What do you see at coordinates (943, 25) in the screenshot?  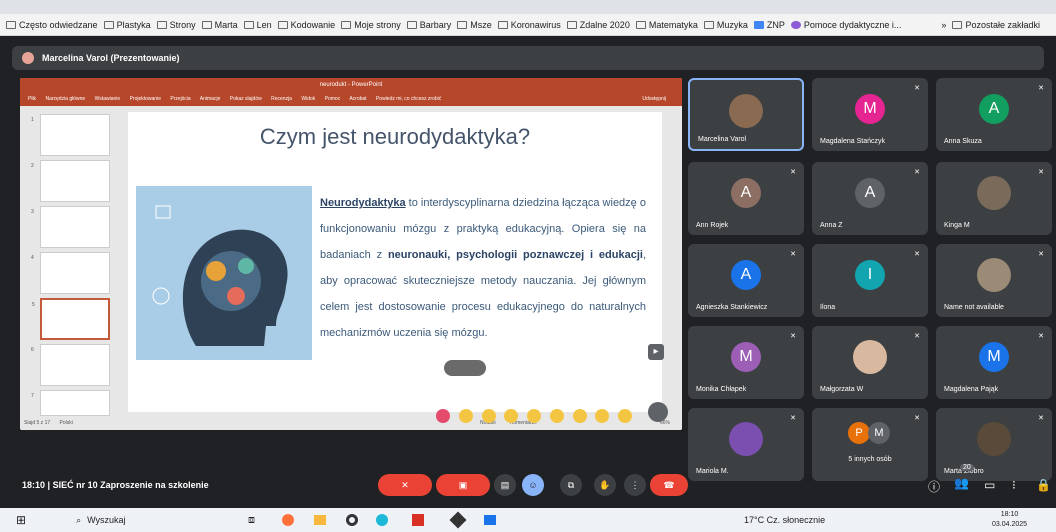 I see `more-bookmarks-button: »` at bounding box center [943, 25].